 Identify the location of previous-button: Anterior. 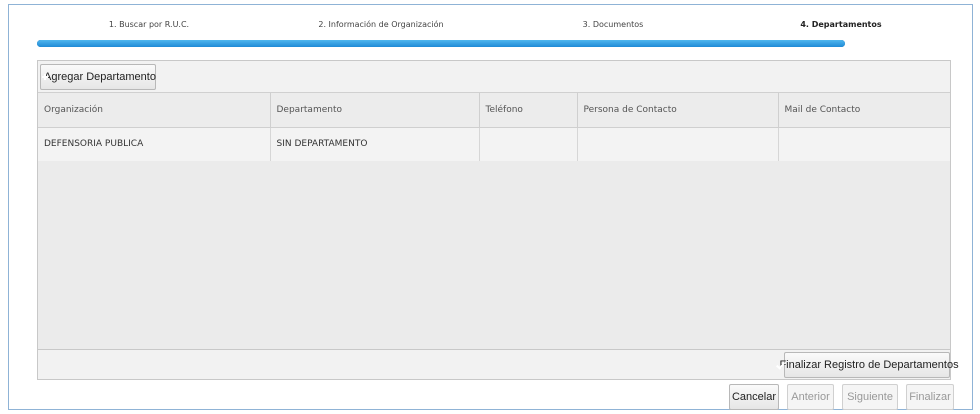
(810, 397).